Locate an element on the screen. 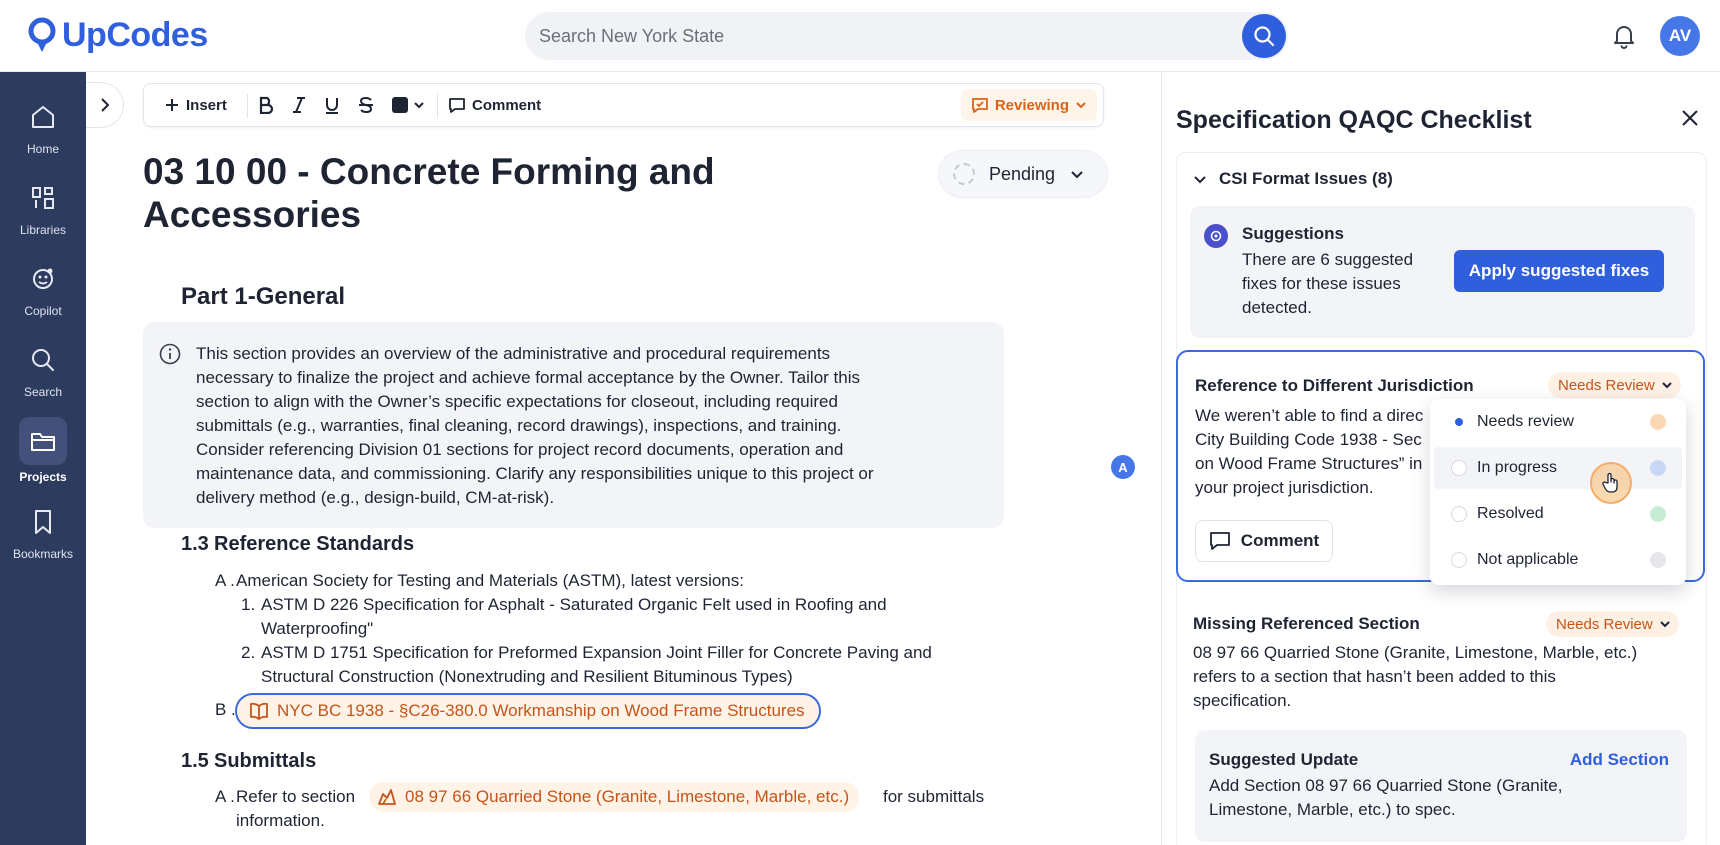 This screenshot has width=1720, height=845. sidebar-label: Home is located at coordinates (42, 149).